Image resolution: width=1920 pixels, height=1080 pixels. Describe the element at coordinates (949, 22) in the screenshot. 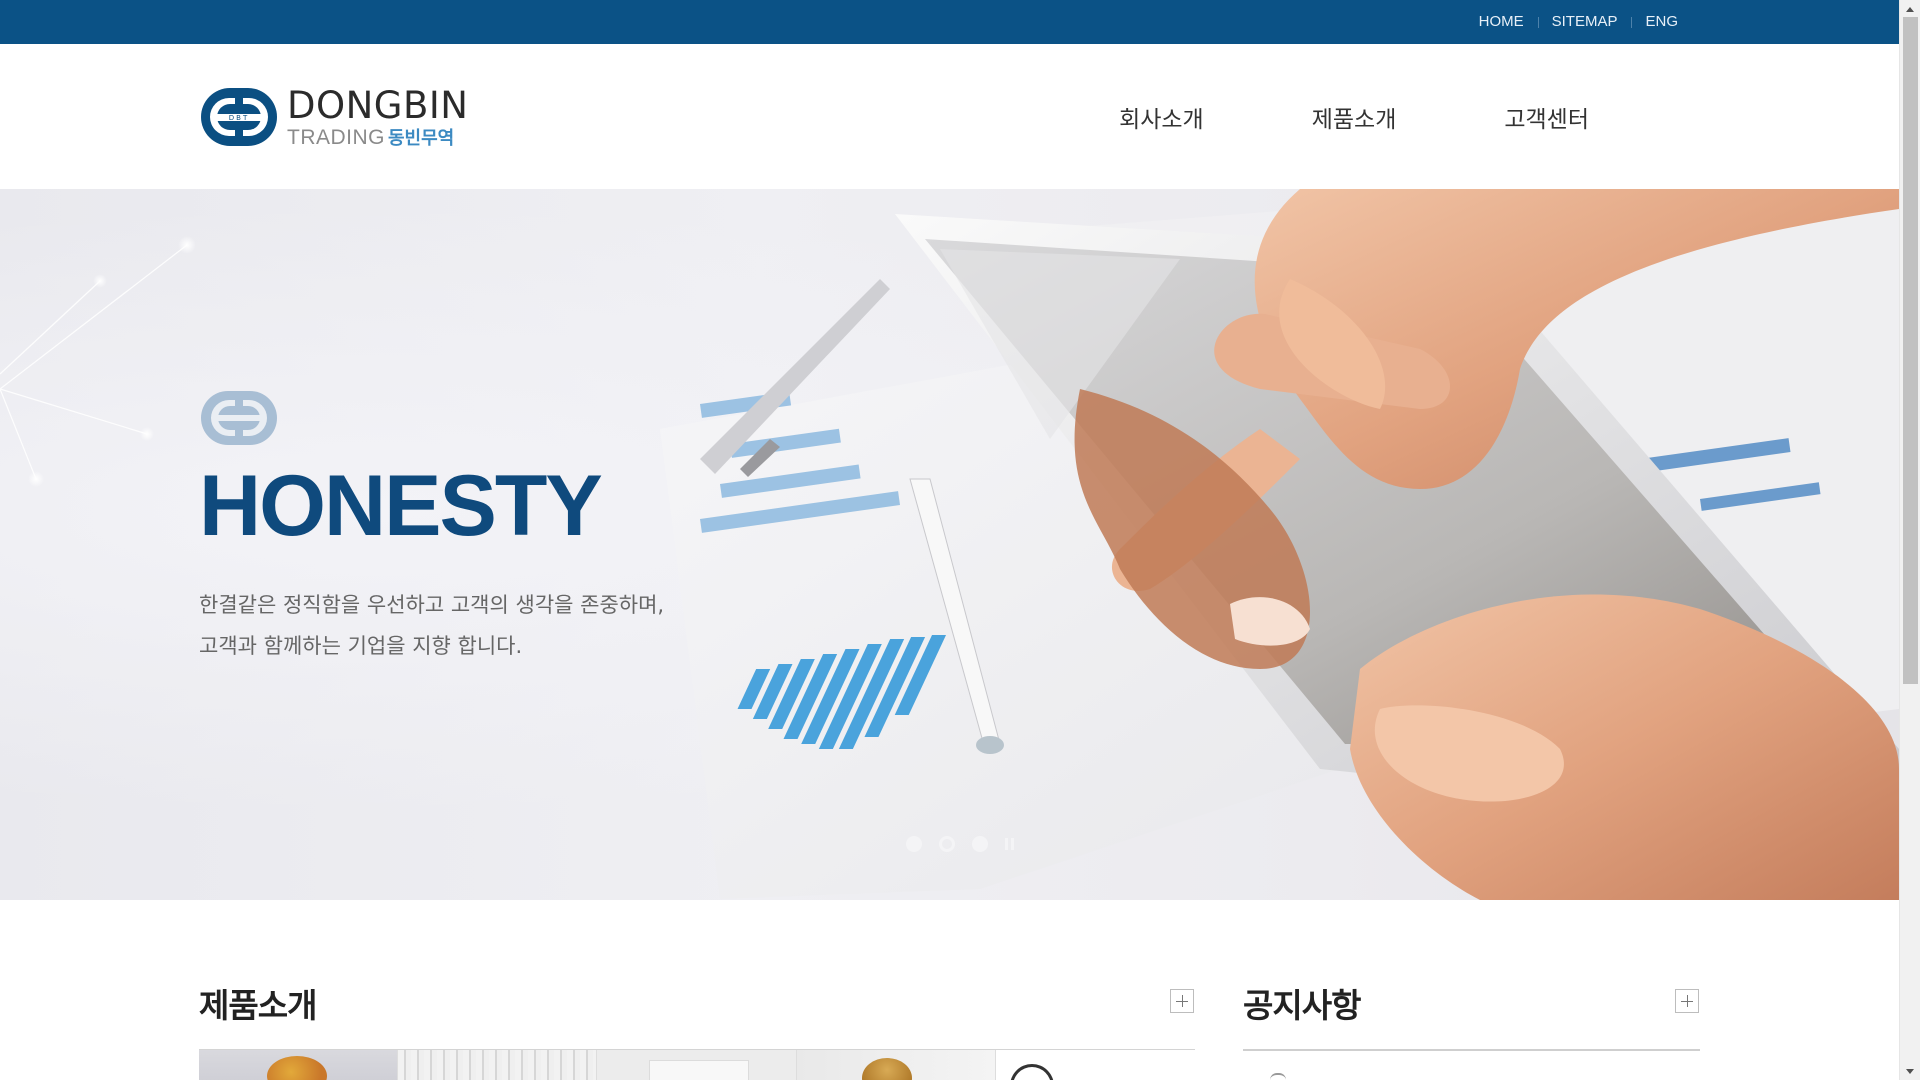

I see `utility-bar: HOME SITEMAP ENG` at that location.